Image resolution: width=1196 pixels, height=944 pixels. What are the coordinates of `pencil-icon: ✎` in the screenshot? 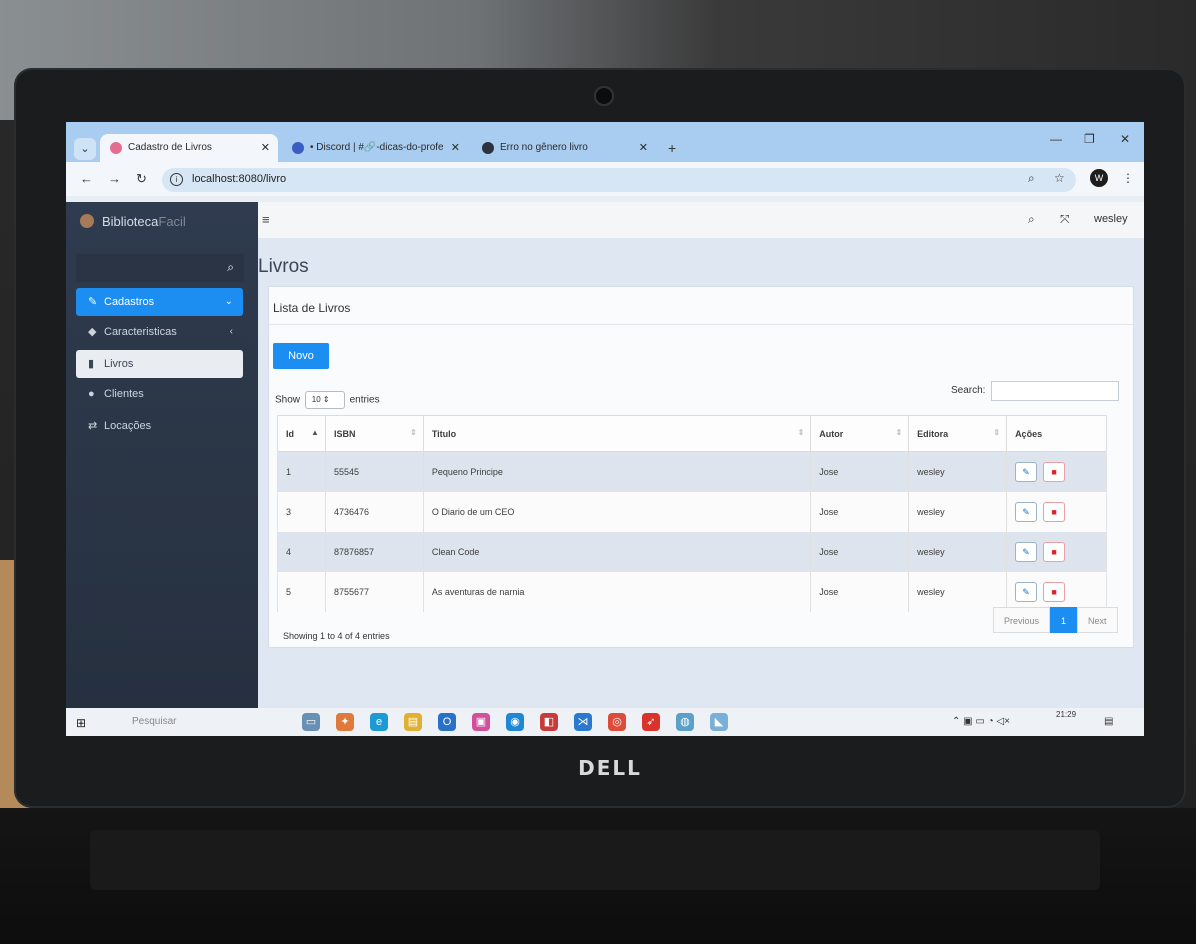 It's located at (93, 302).